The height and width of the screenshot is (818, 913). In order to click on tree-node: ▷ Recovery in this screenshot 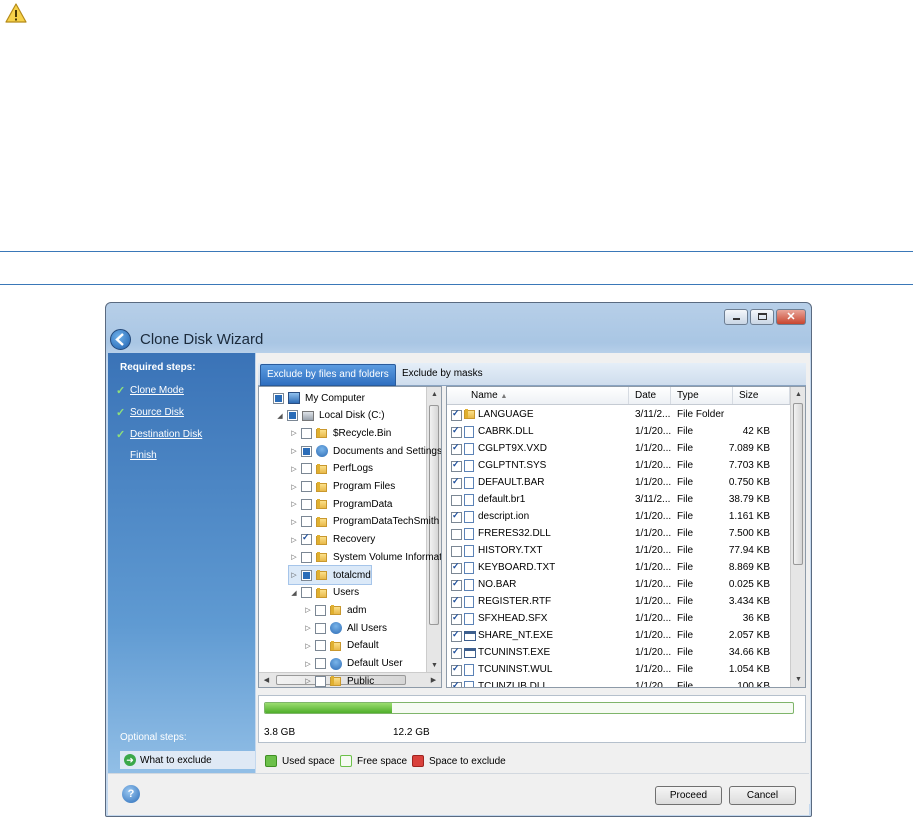, I will do `click(332, 540)`.